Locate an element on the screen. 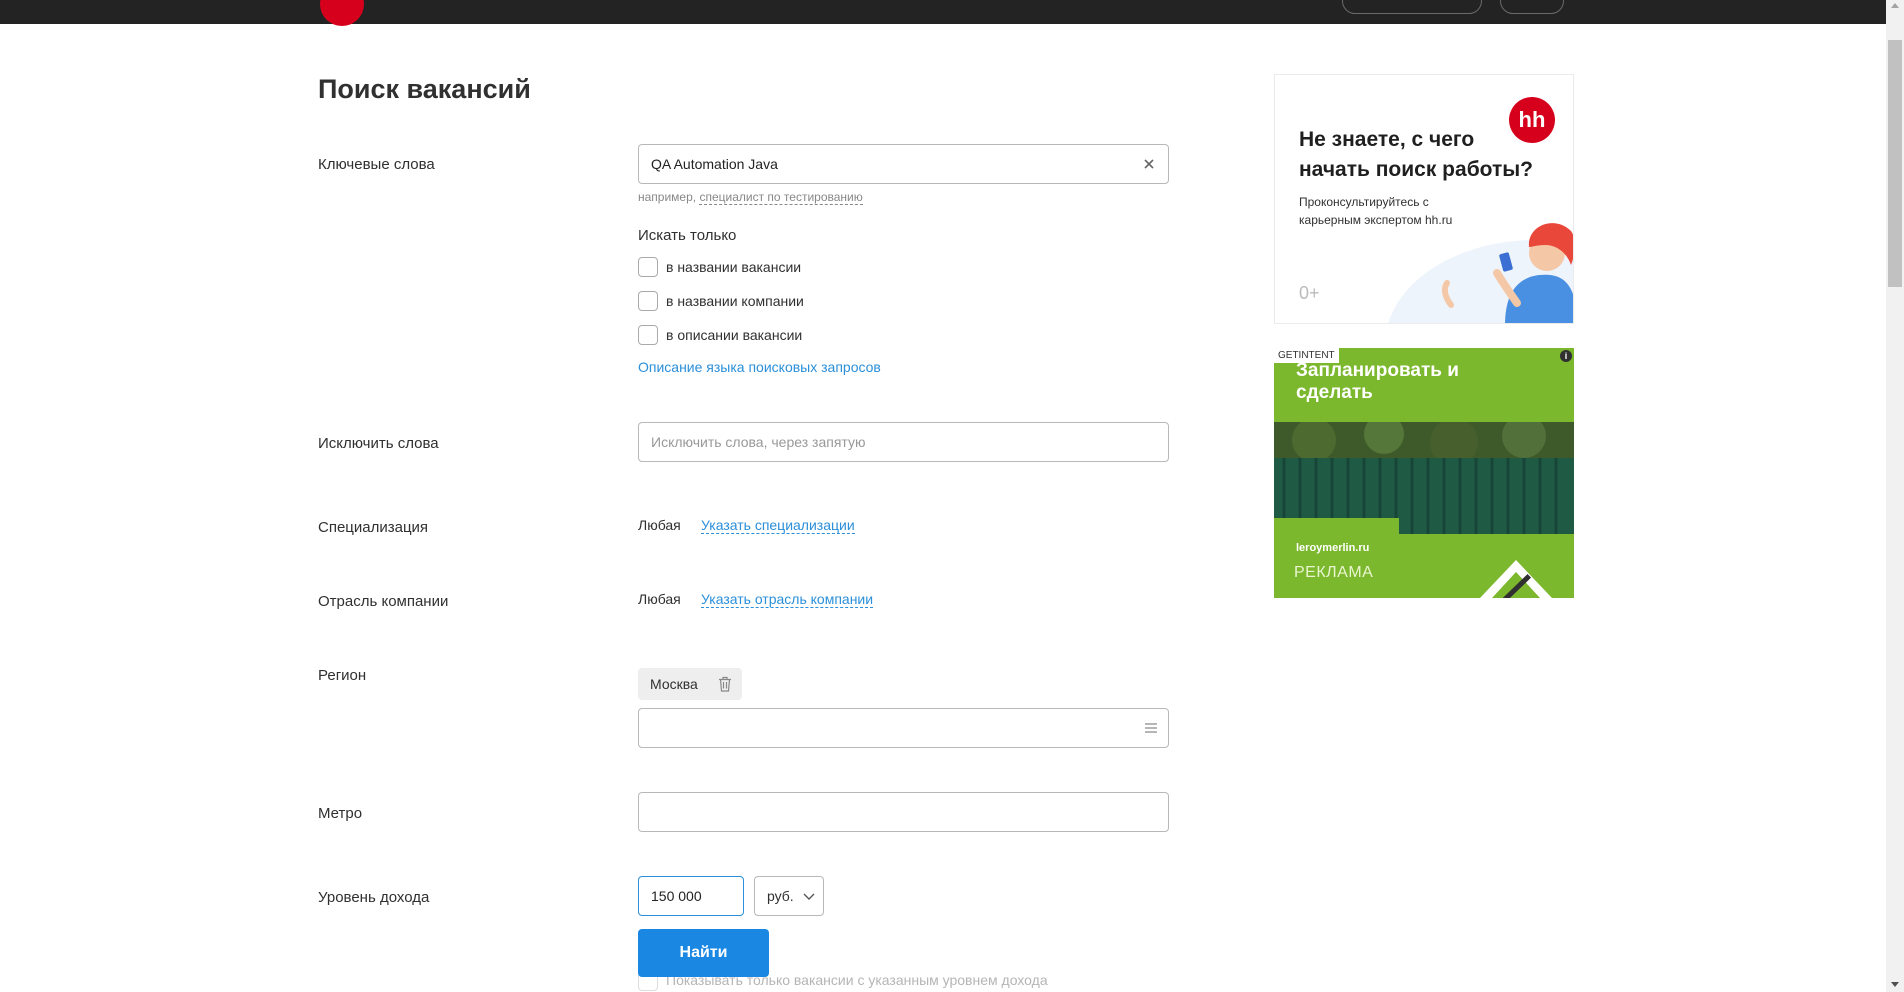 The width and height of the screenshot is (1904, 992). trash-icon is located at coordinates (725, 684).